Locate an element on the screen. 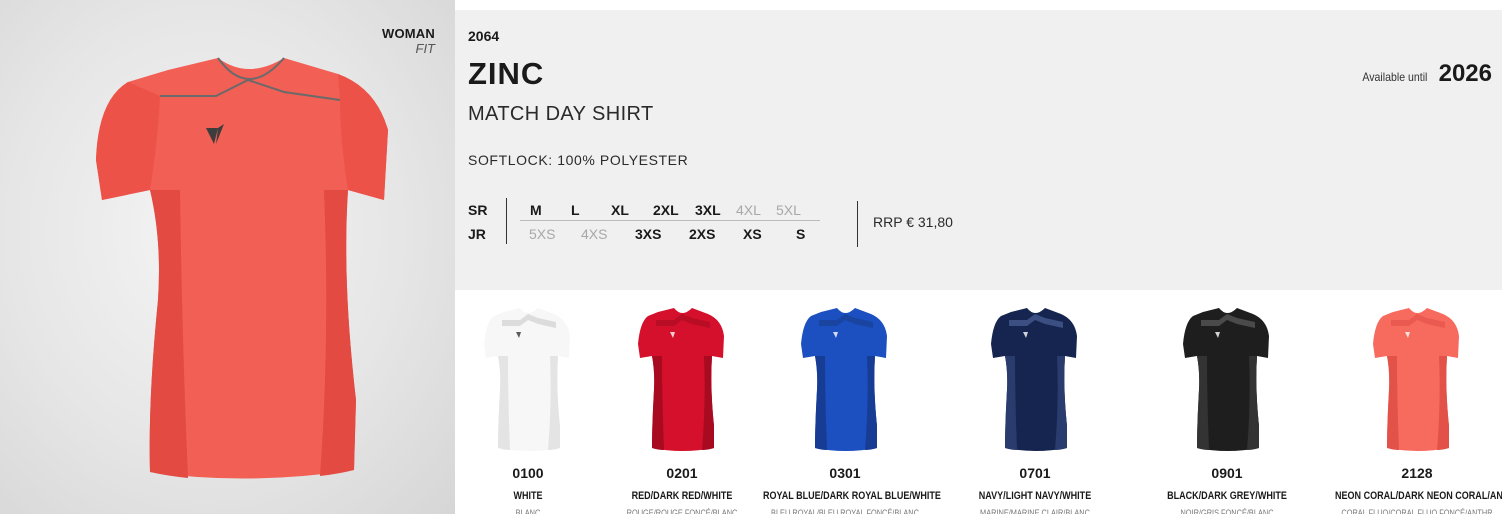 This screenshot has width=1502, height=514. fit-gender: WOMAN is located at coordinates (408, 33).